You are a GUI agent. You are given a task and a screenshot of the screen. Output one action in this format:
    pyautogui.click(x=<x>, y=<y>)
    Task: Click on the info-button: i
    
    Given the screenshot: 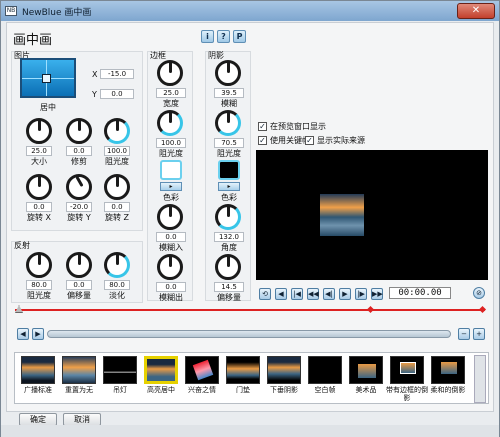 What is the action you would take?
    pyautogui.click(x=207, y=36)
    